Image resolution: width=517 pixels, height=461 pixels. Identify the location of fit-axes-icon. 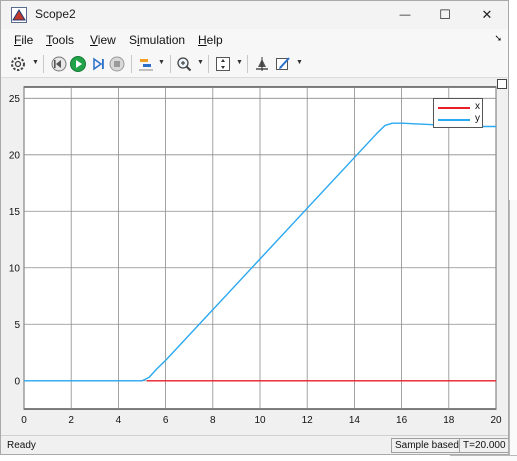
(223, 64).